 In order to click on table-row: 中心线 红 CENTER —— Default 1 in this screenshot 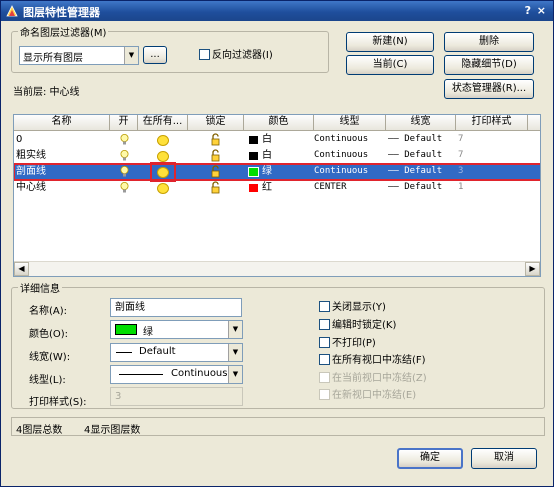, I will do `click(277, 188)`.